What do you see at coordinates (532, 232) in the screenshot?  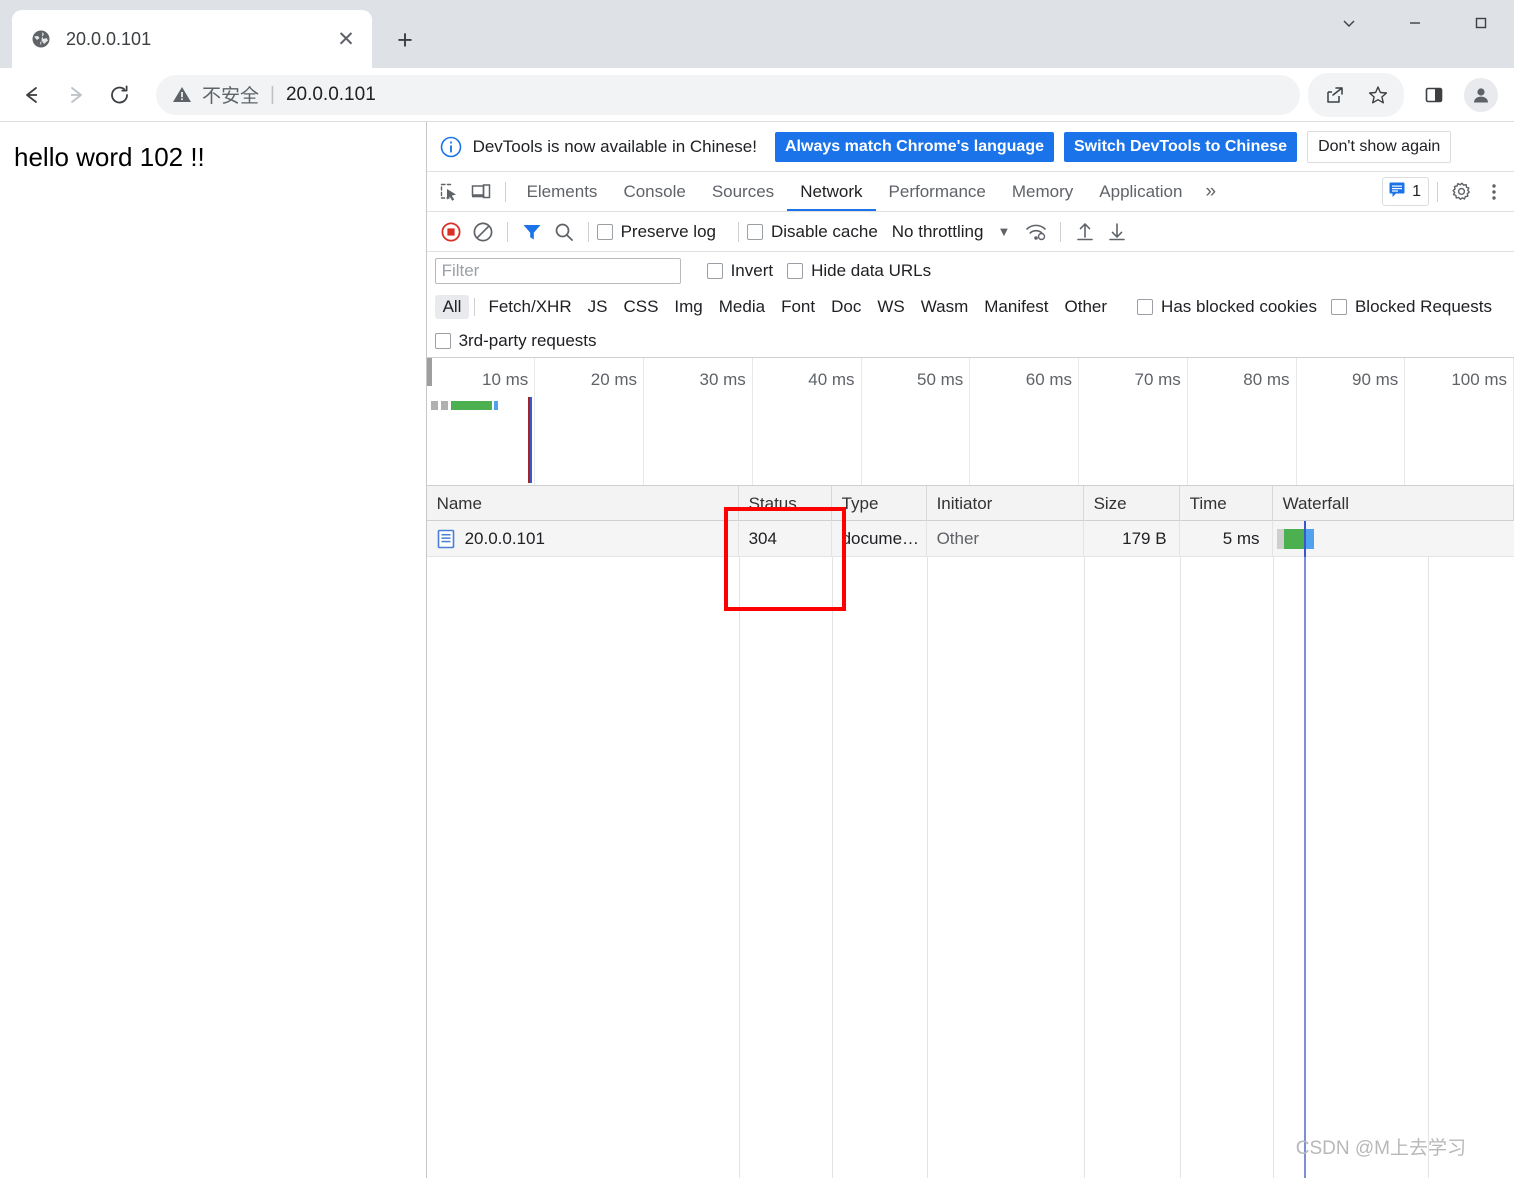 I see `filter-funnel-icon` at bounding box center [532, 232].